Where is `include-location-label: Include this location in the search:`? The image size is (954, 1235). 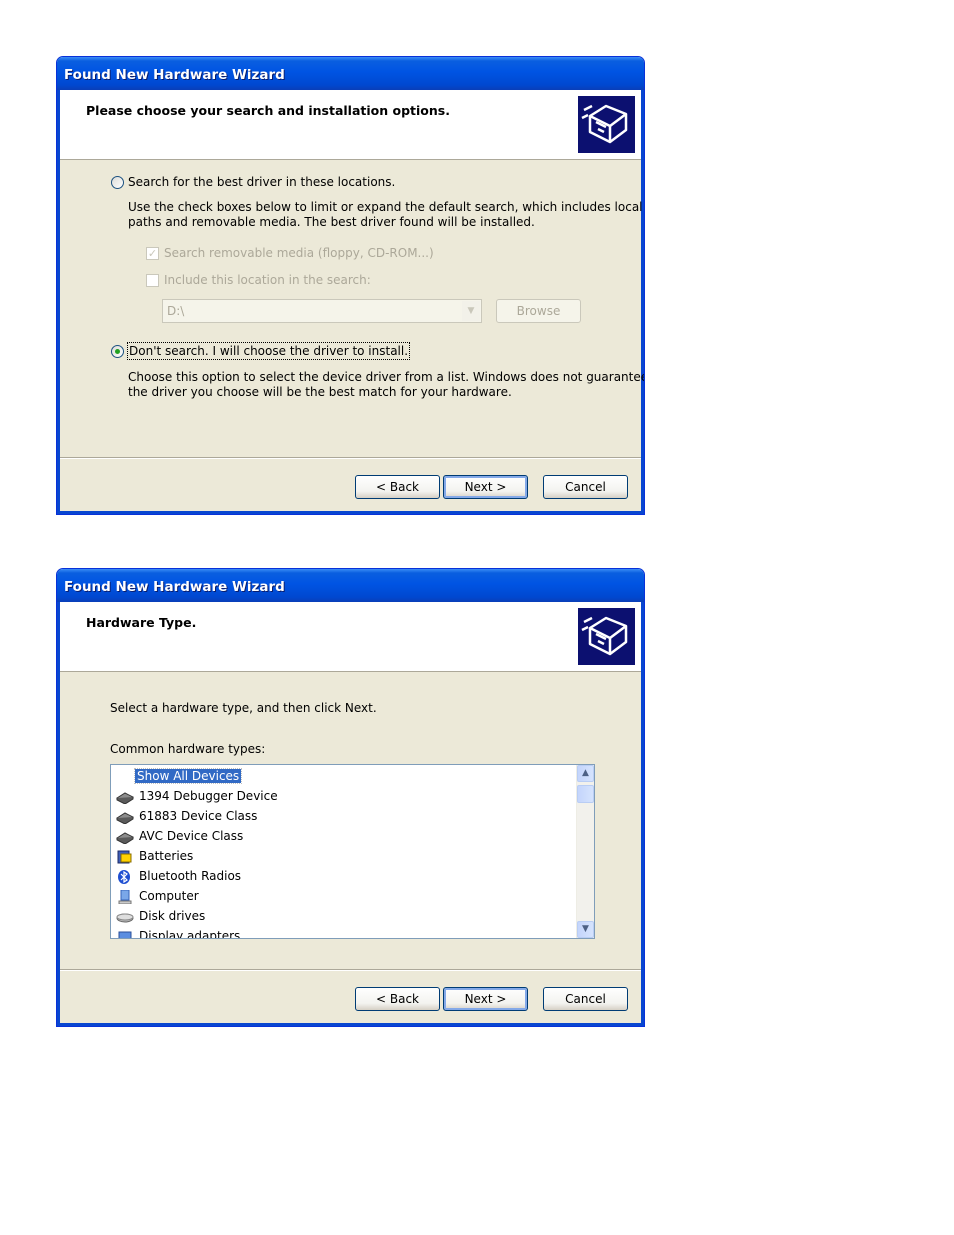 include-location-label: Include this location in the search: is located at coordinates (267, 280).